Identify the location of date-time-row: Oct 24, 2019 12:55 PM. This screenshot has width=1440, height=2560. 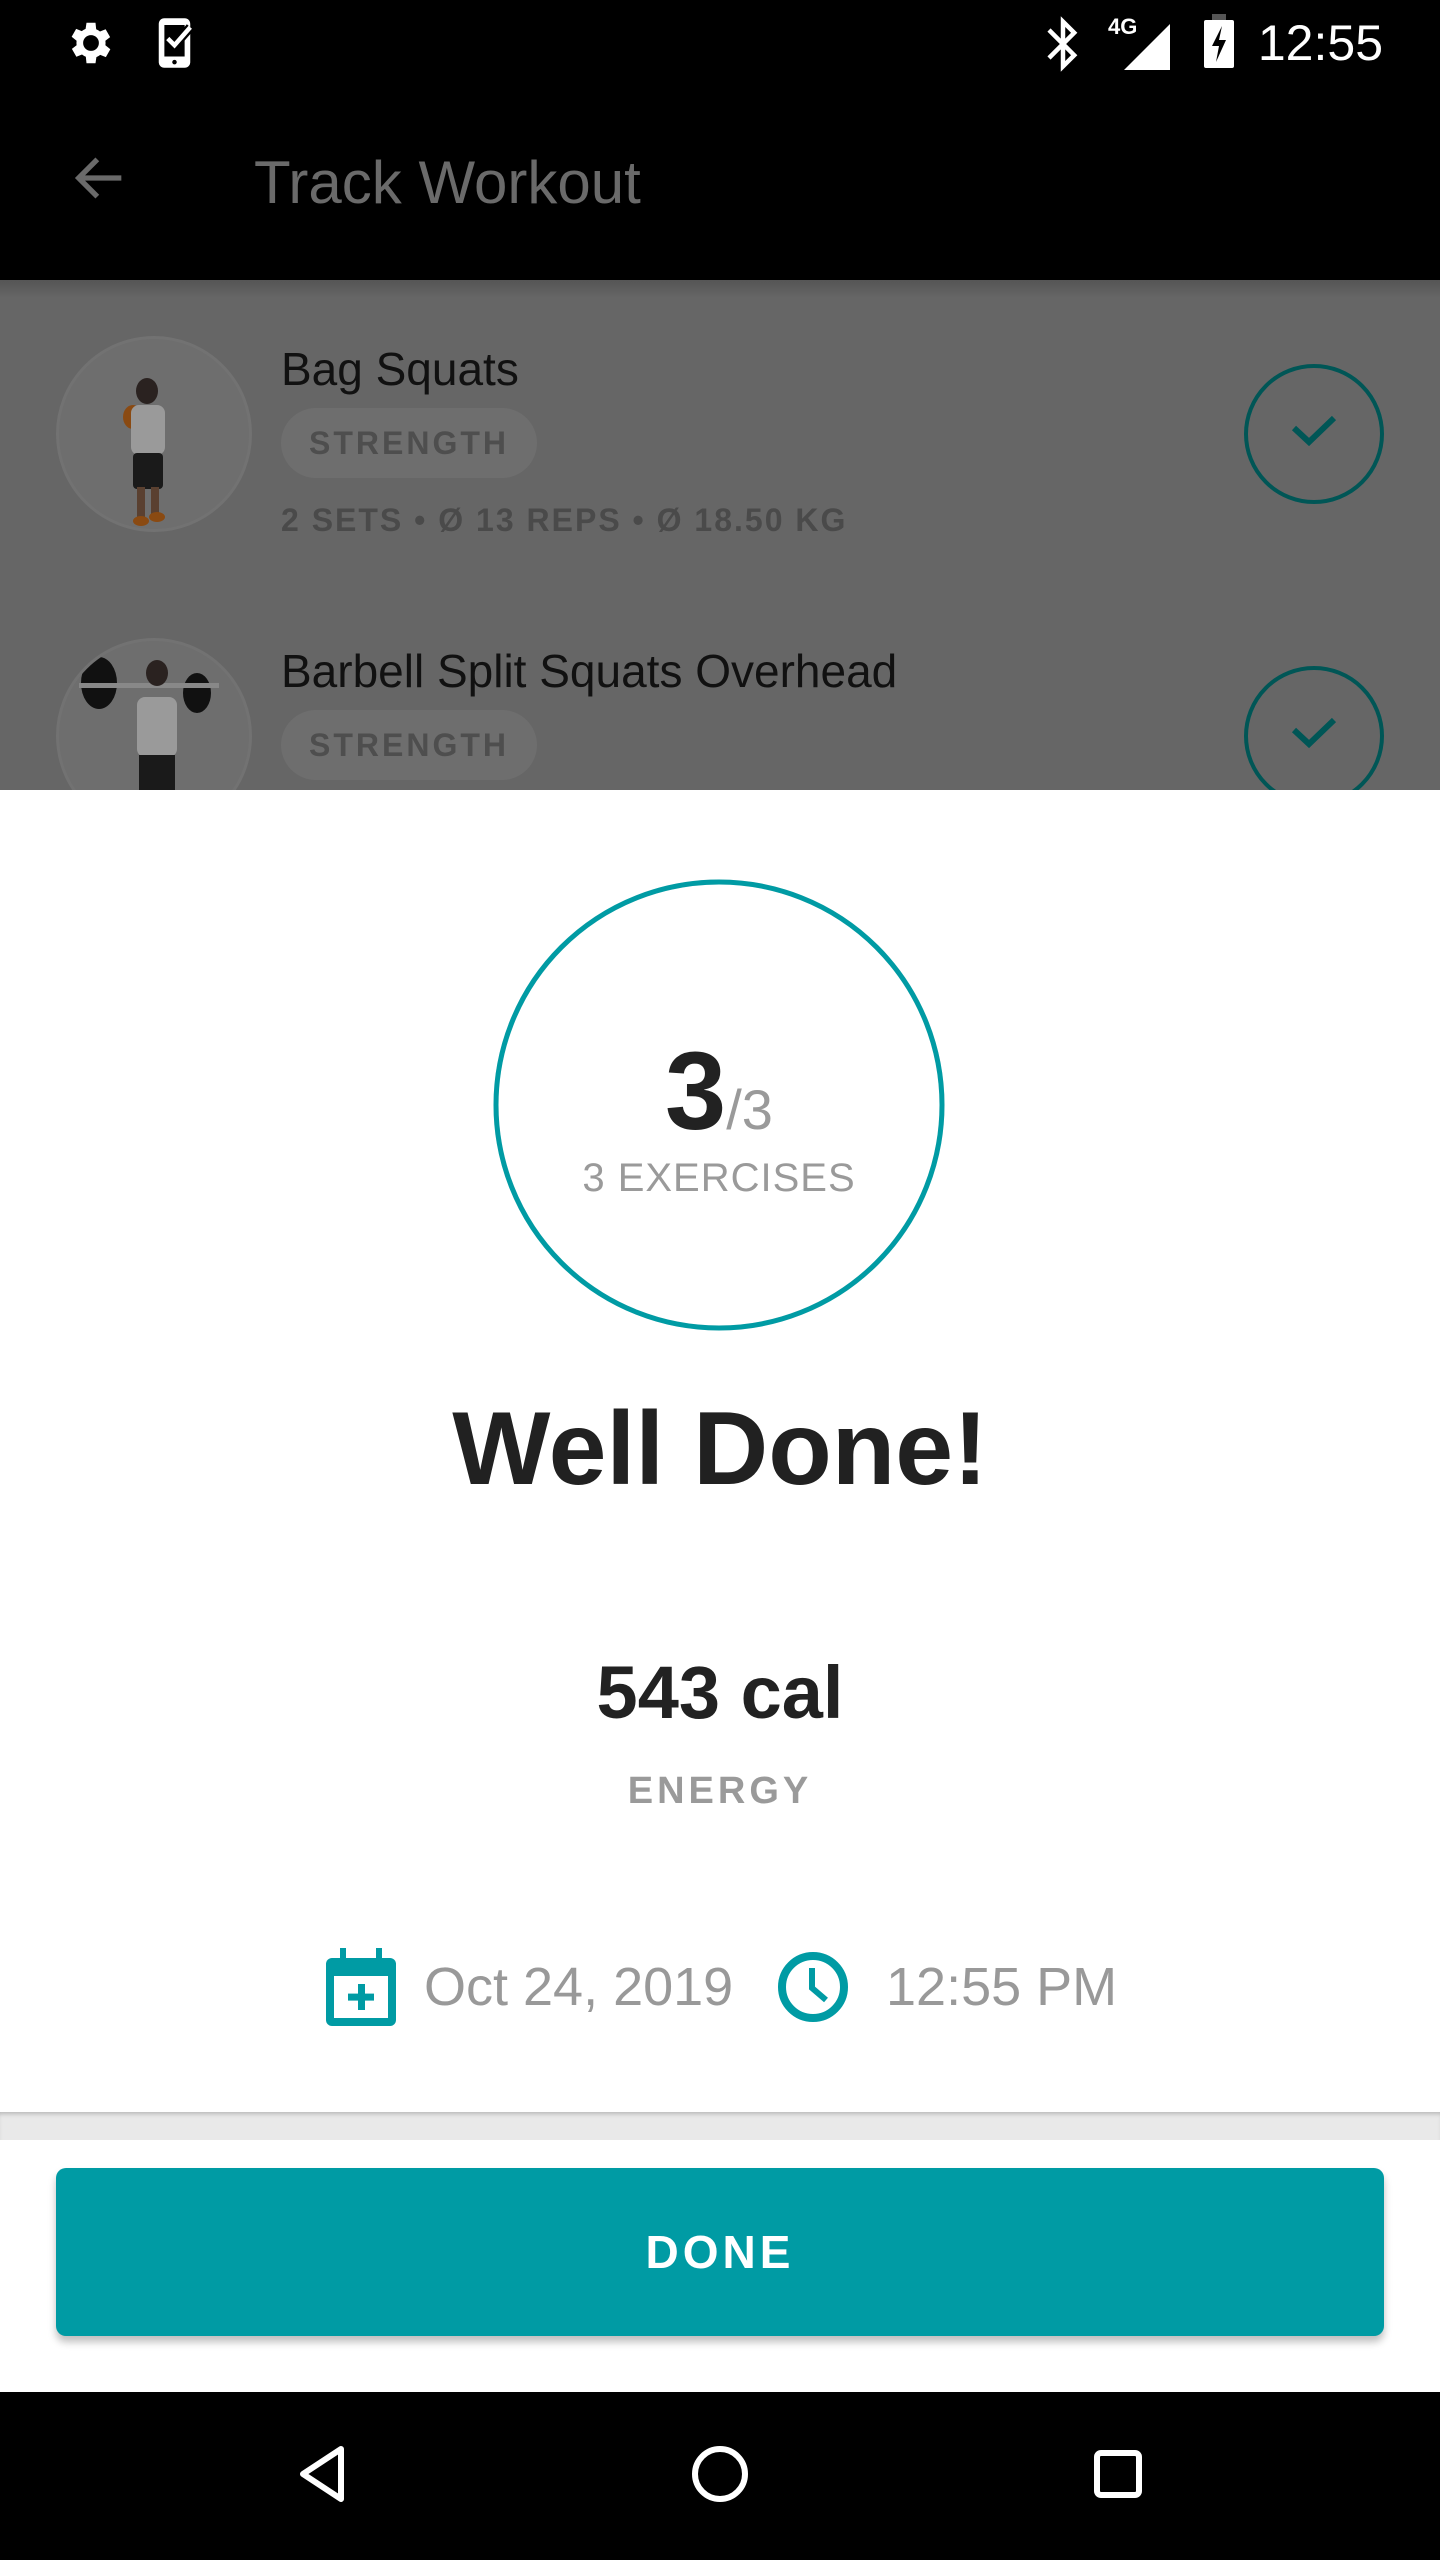
(720, 1987).